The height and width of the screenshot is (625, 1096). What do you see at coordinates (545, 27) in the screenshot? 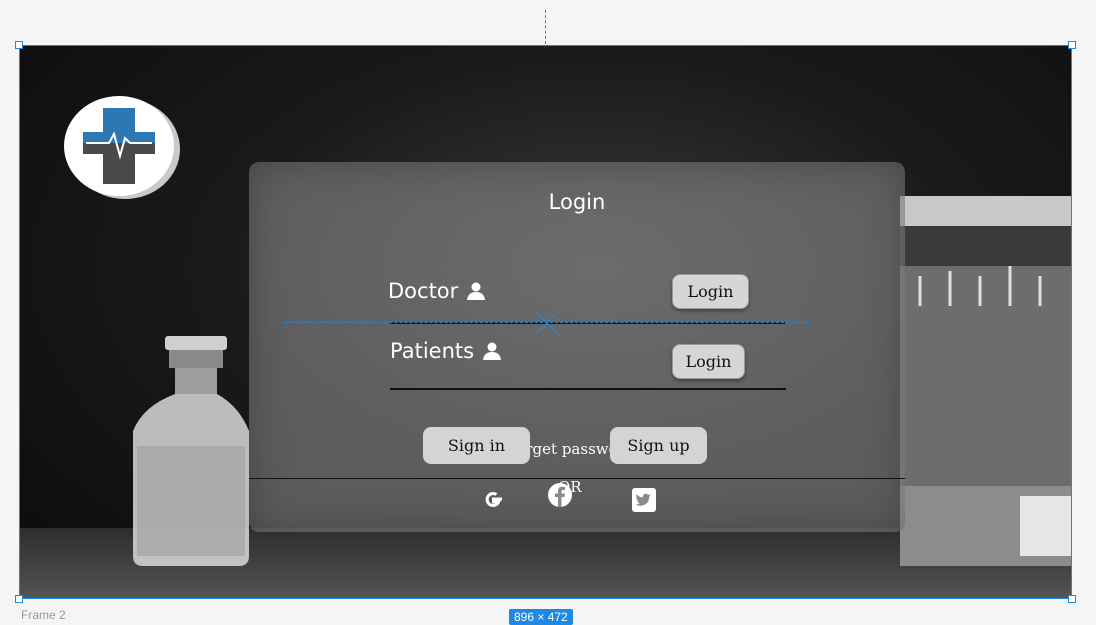
I see `vertical-guide` at bounding box center [545, 27].